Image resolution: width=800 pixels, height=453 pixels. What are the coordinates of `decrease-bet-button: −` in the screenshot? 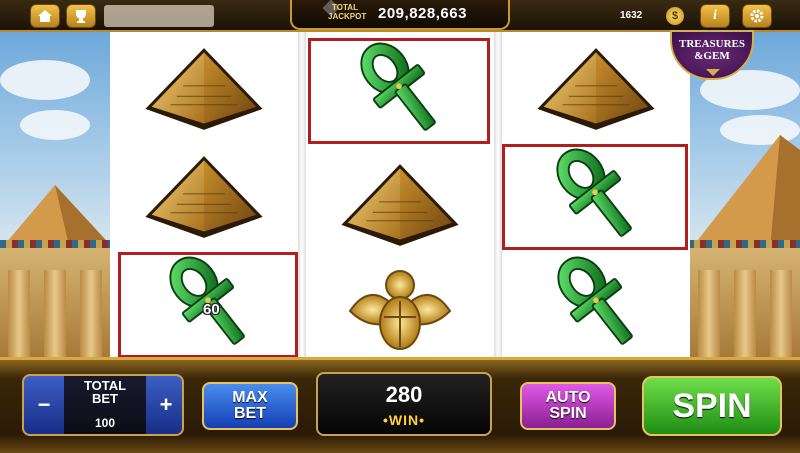 It's located at (44, 406).